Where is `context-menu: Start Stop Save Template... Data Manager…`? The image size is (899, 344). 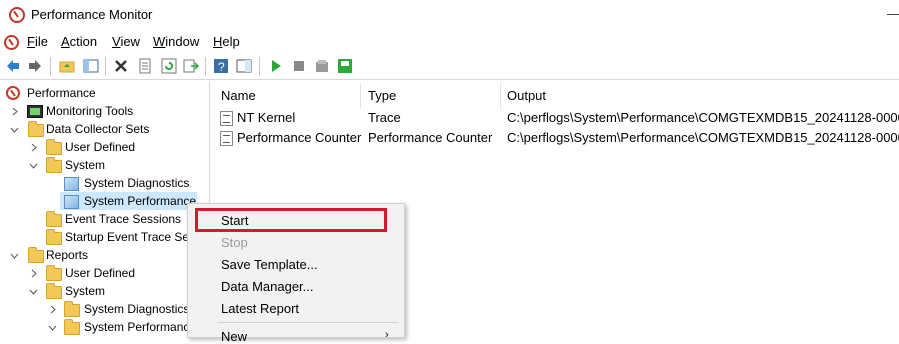 context-menu: Start Stop Save Template... Data Manager… is located at coordinates (296, 273).